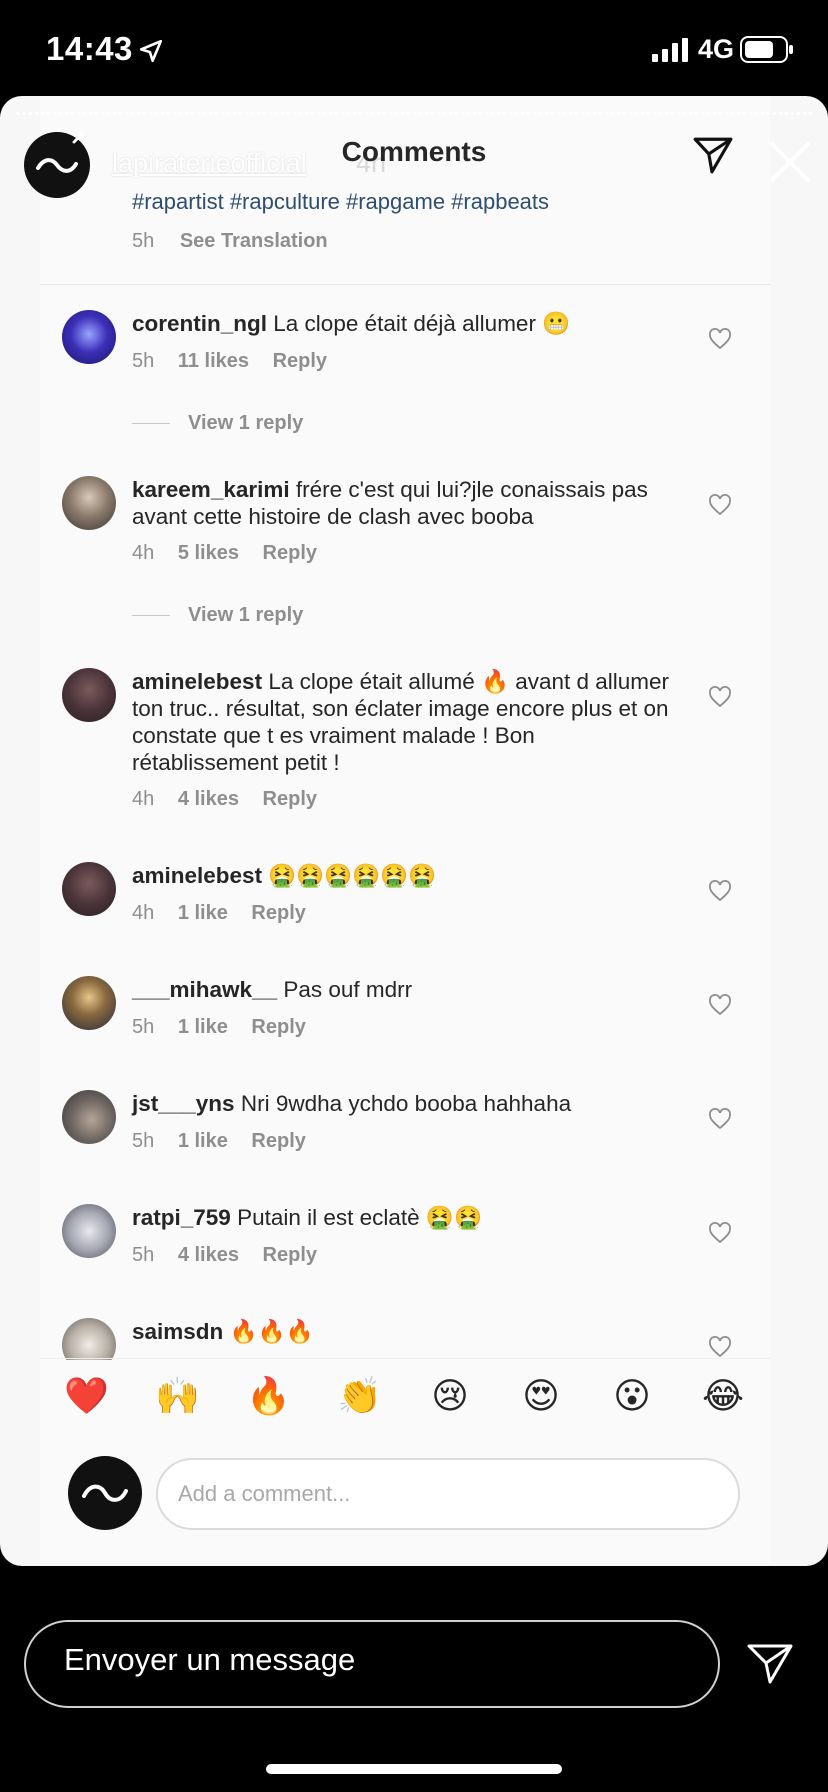  I want to click on reaction-surprised: 😮, so click(632, 1396).